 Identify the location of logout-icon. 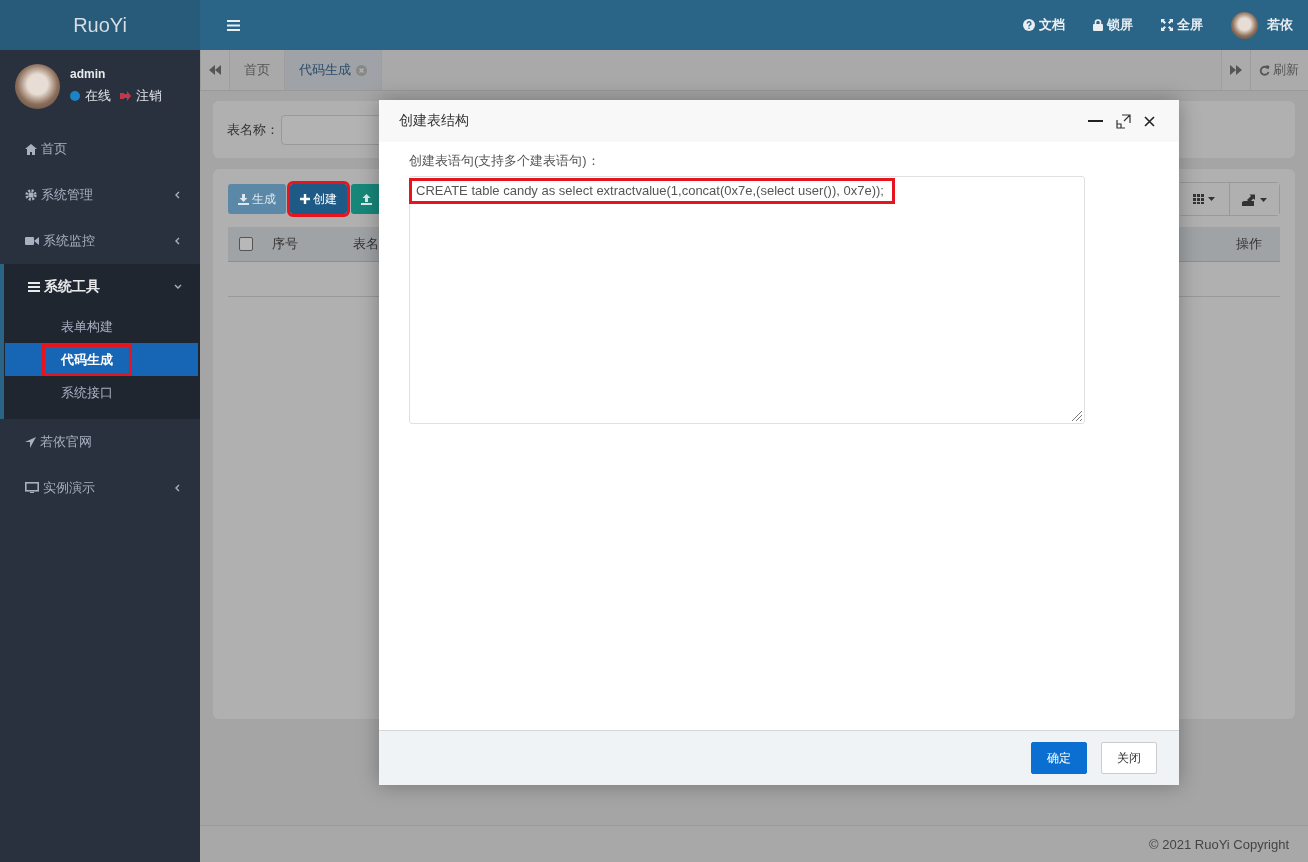
(125, 96).